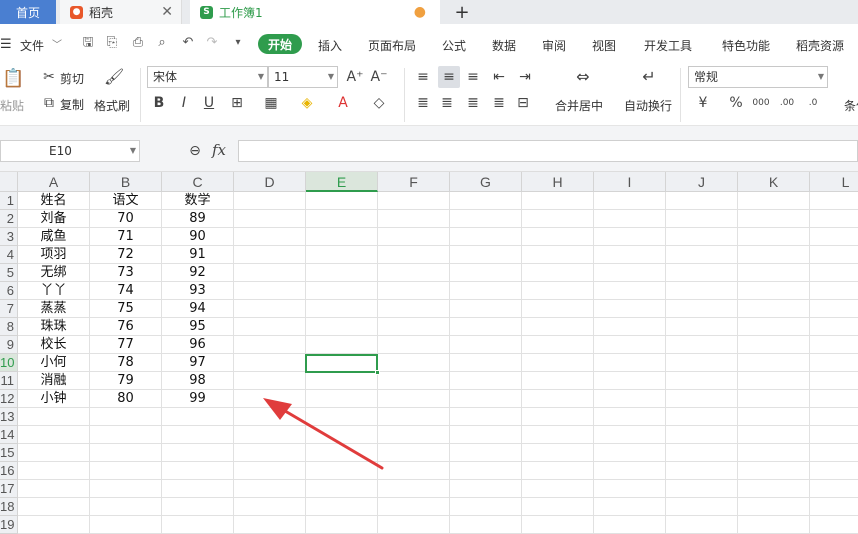 The width and height of the screenshot is (858, 534). I want to click on cell-L2, so click(834, 219).